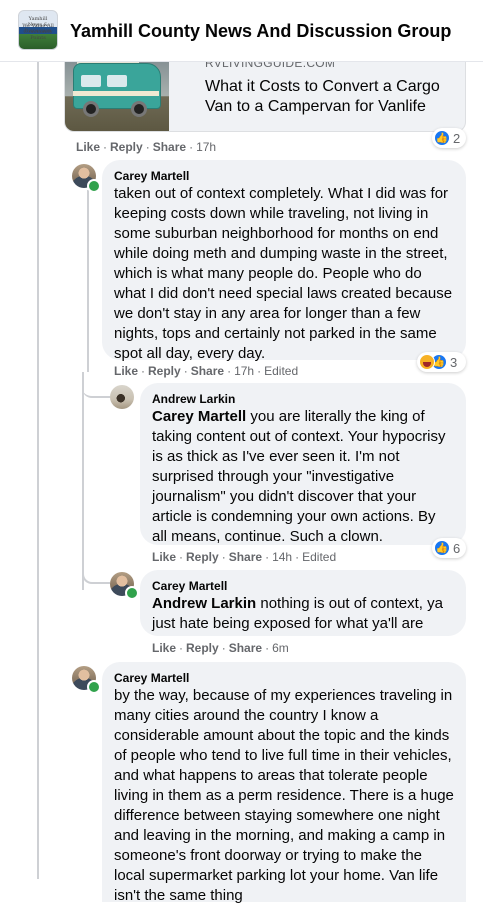  What do you see at coordinates (220, 648) in the screenshot?
I see `comment-actions: Like · Reply · Share · 6m` at bounding box center [220, 648].